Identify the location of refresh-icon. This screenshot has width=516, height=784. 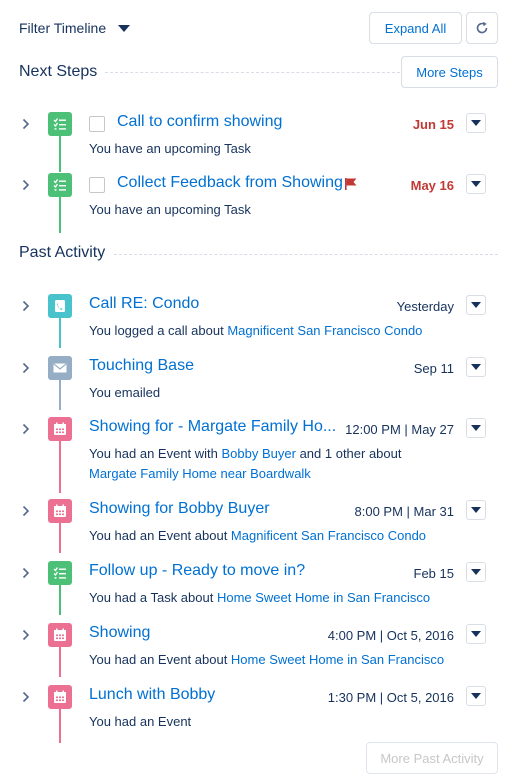
(482, 27).